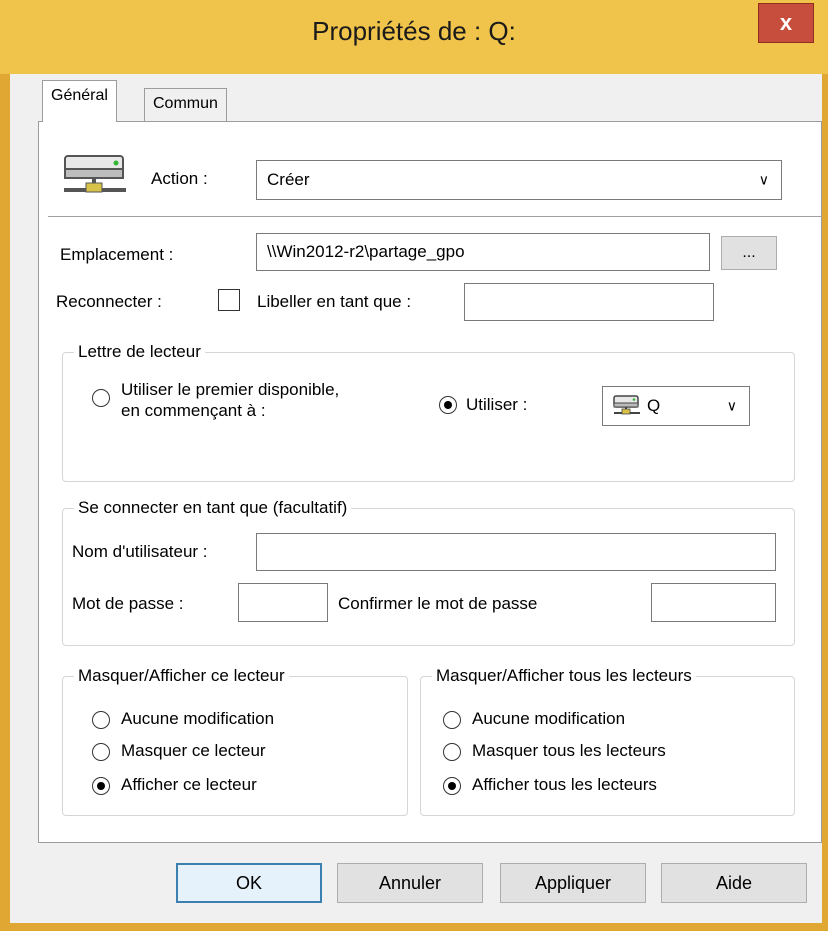 Image resolution: width=828 pixels, height=931 pixels. Describe the element at coordinates (564, 676) in the screenshot. I see `hide-show-all-legend: Masquer/Afficher tous les lecteurs` at that location.